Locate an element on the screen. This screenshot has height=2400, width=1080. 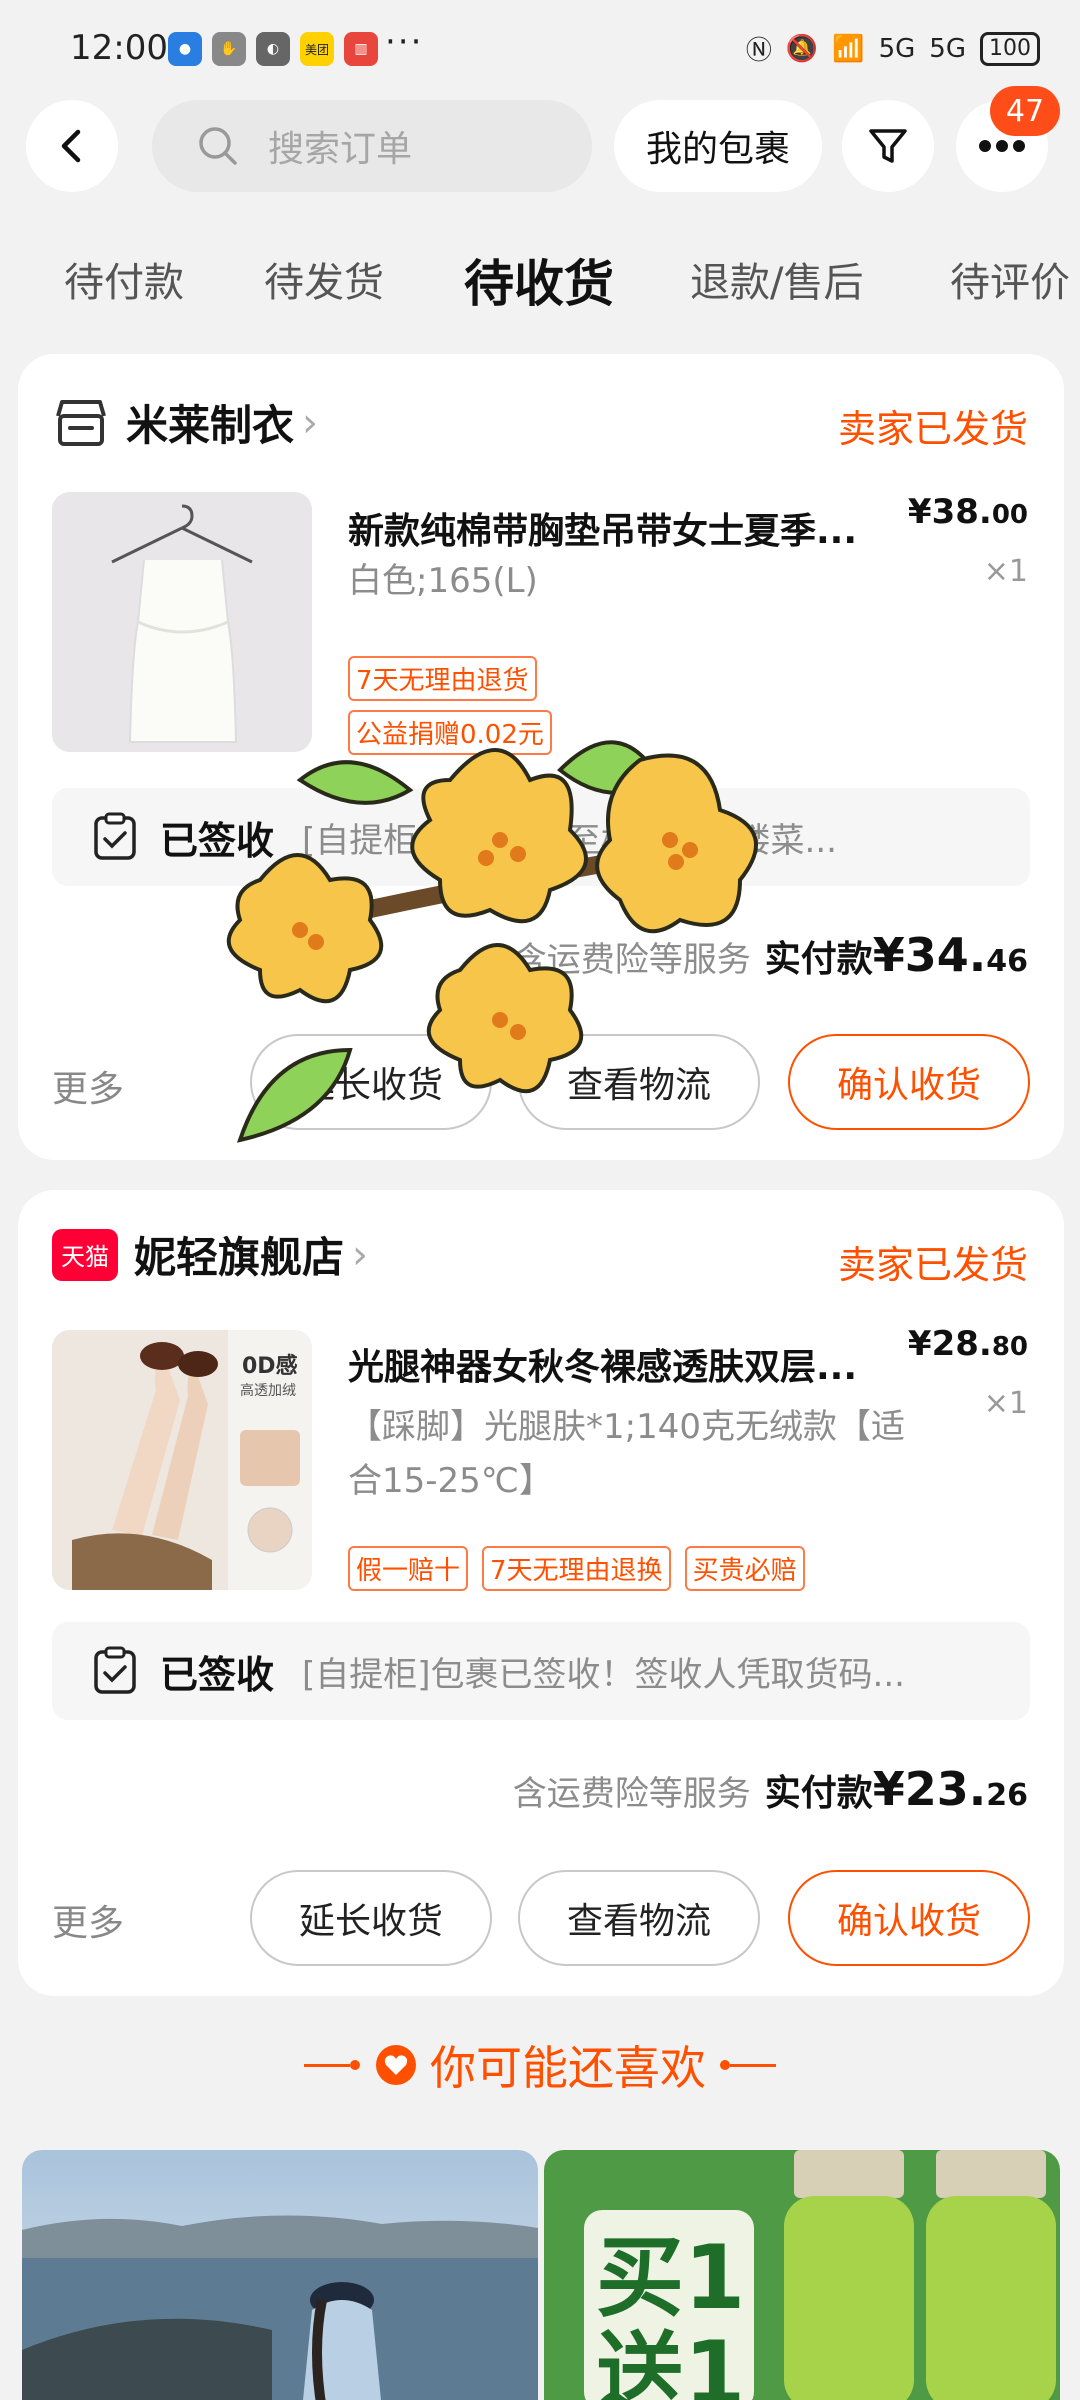
price-integer: ¥28. is located at coordinates (949, 1344).